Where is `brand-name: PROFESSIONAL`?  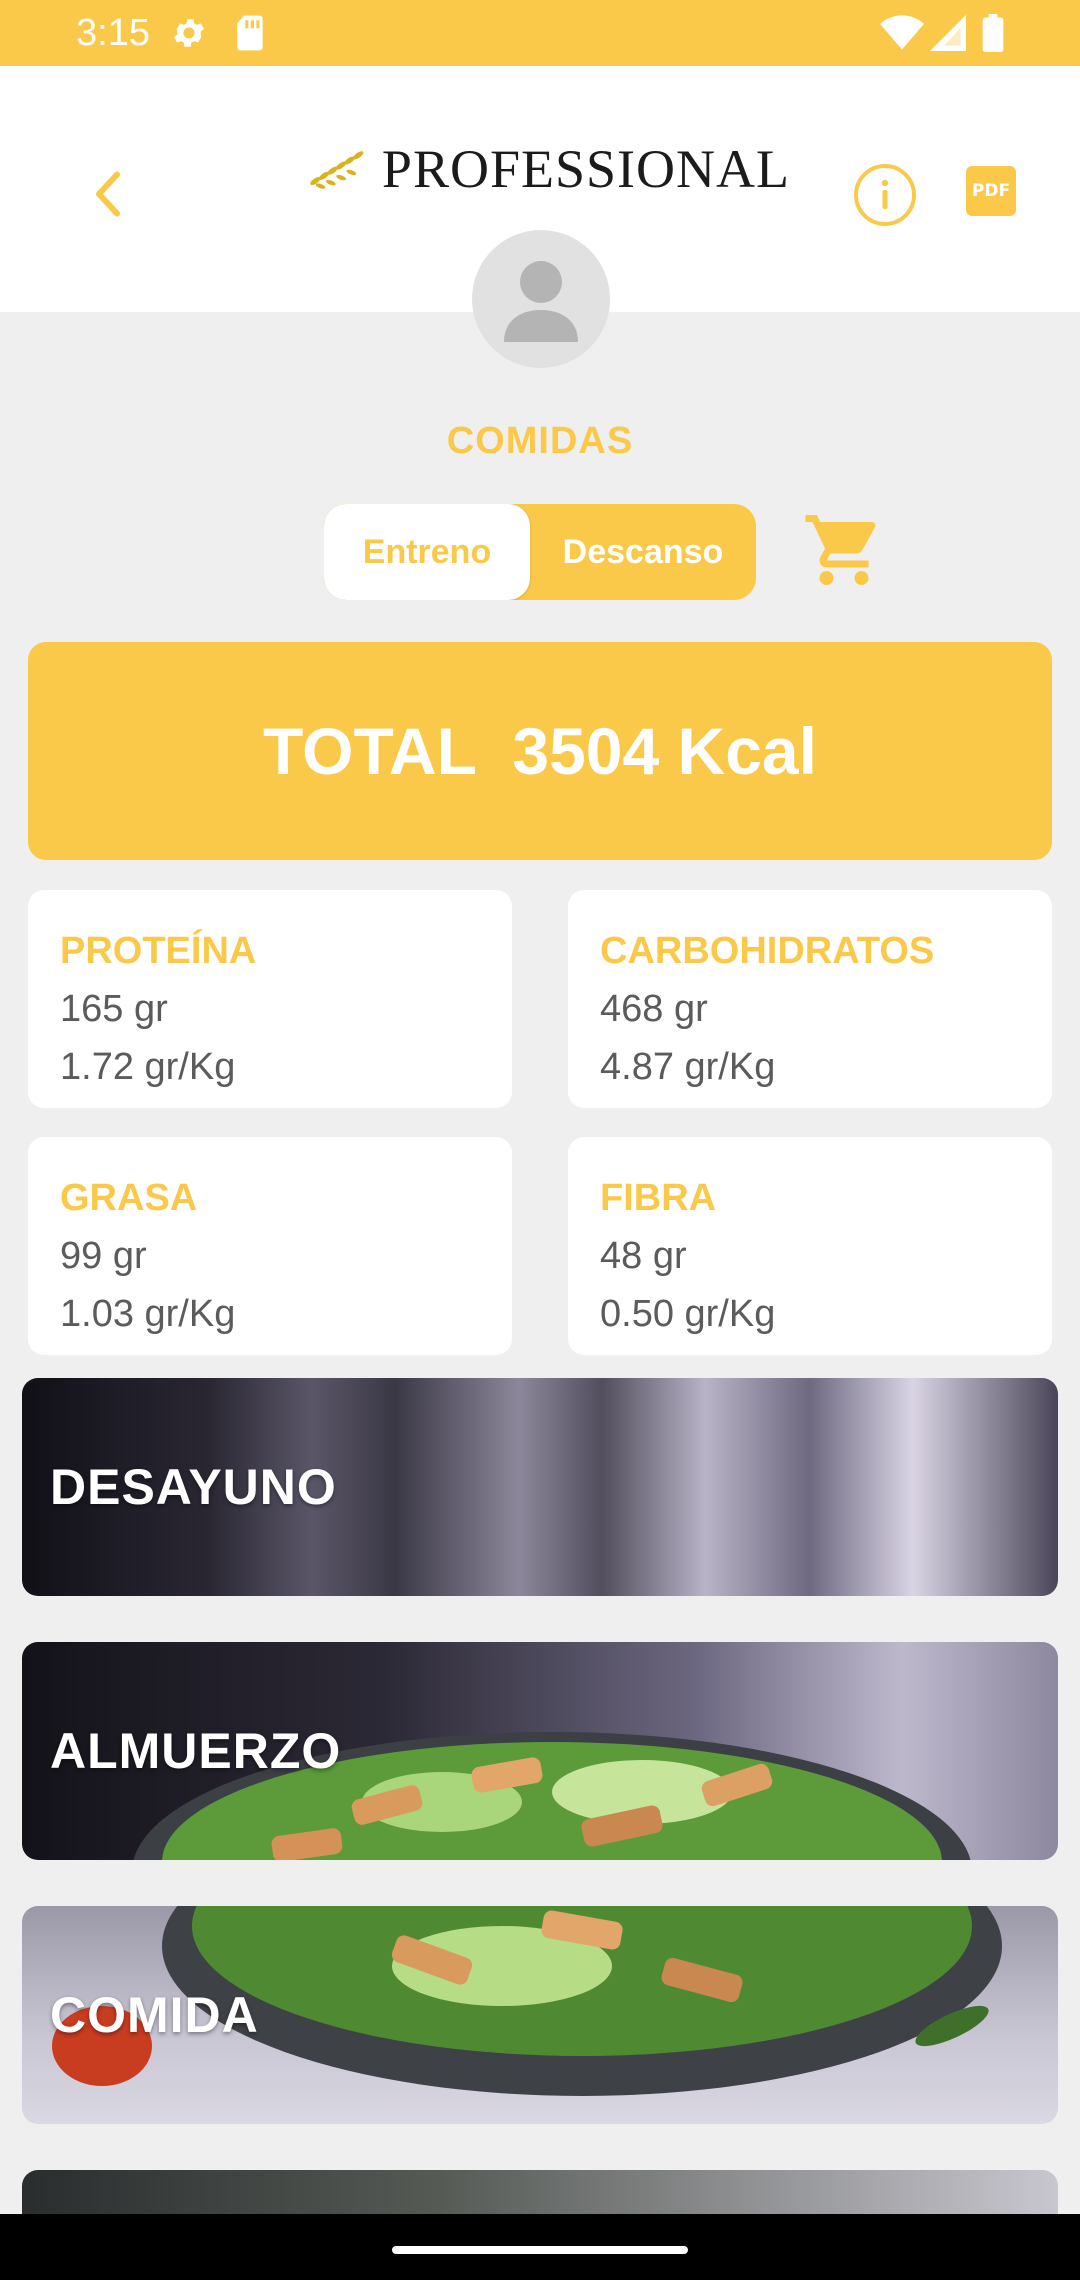 brand-name: PROFESSIONAL is located at coordinates (585, 169).